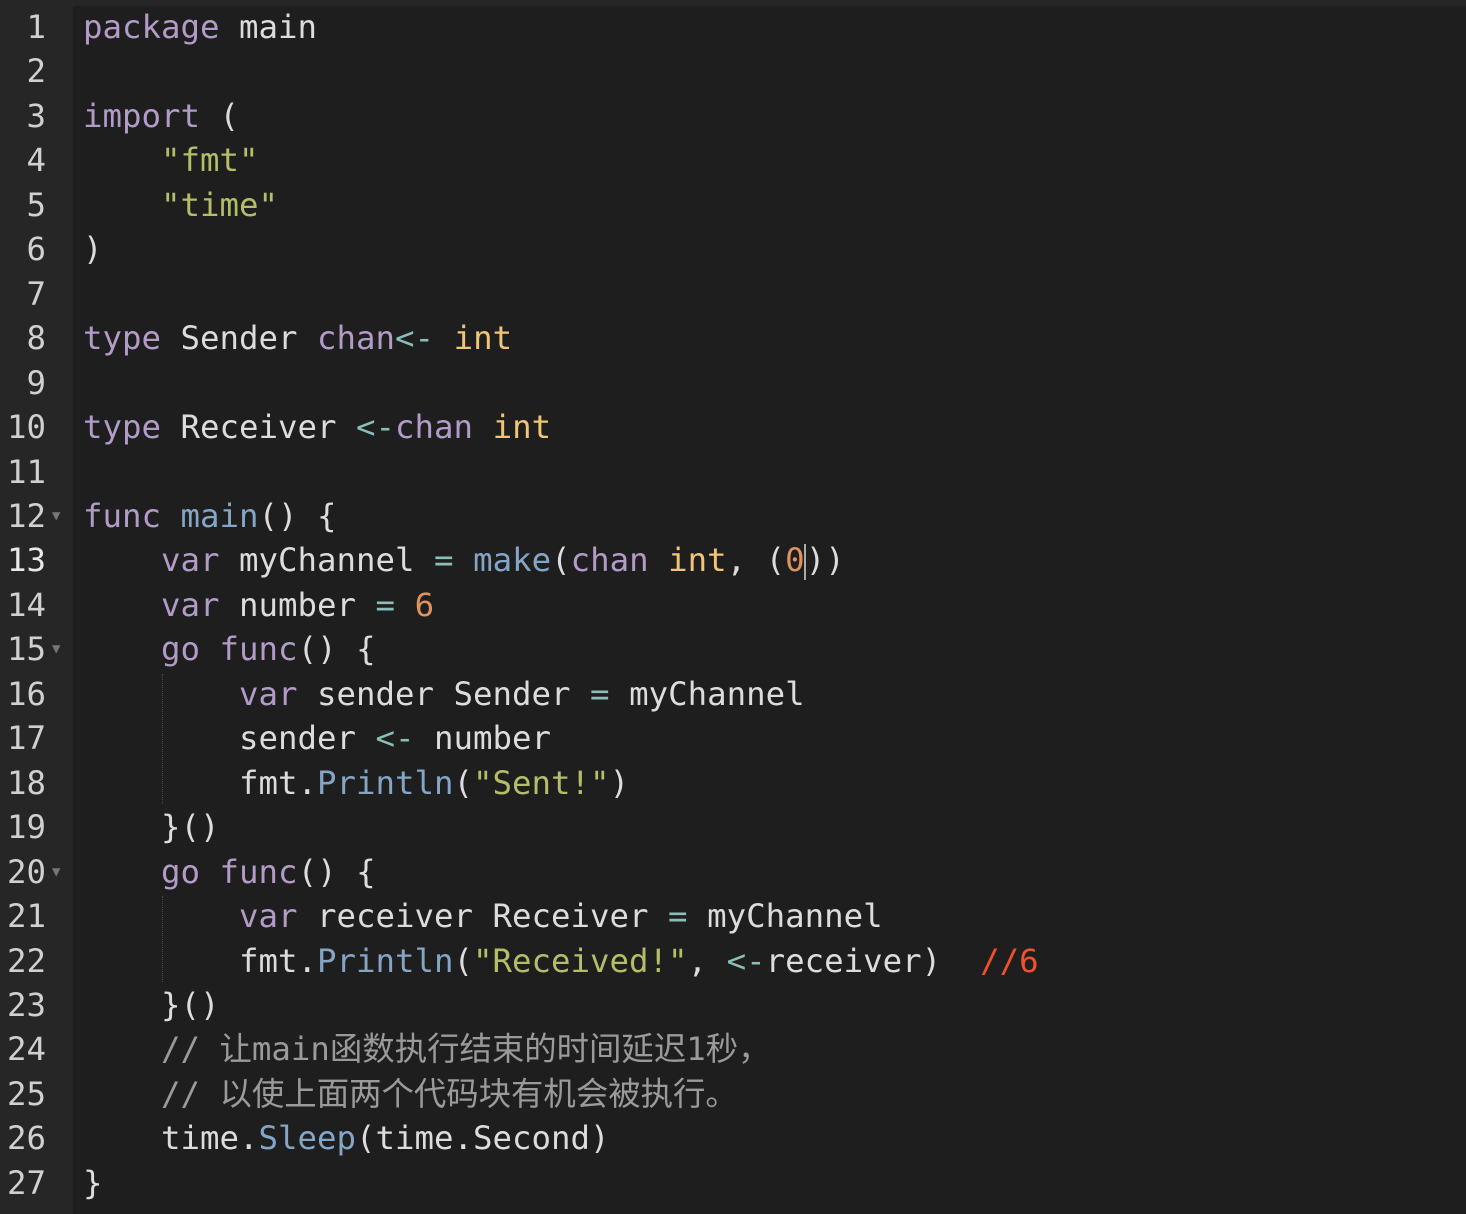 The image size is (1466, 1214). What do you see at coordinates (36, 160) in the screenshot?
I see `line-number: 4` at bounding box center [36, 160].